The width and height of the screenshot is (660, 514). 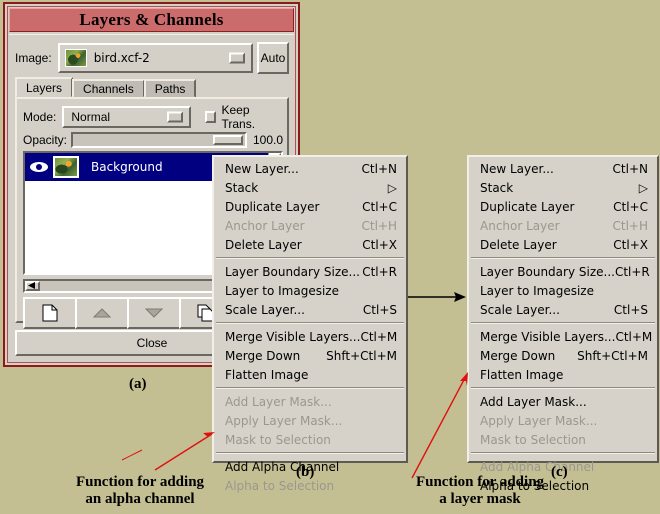 What do you see at coordinates (102, 313) in the screenshot?
I see `raise-layer-button` at bounding box center [102, 313].